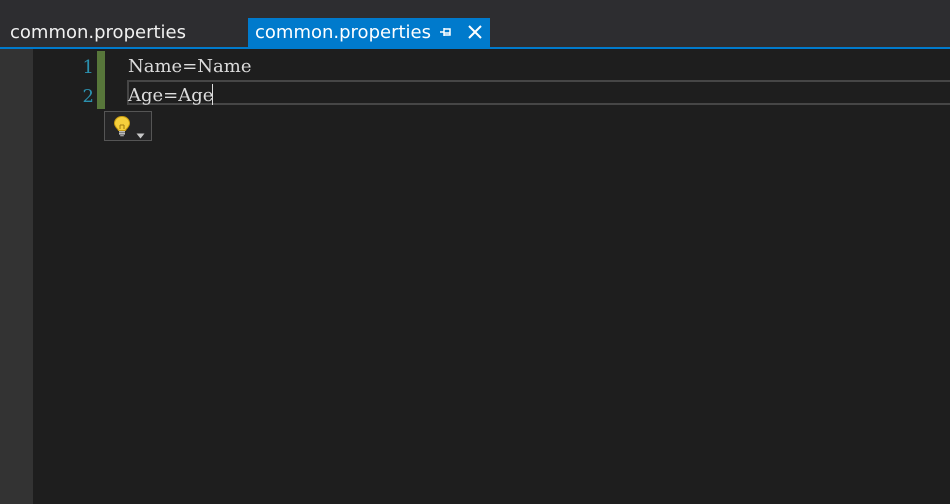  I want to click on current-line-highlight, so click(538, 92).